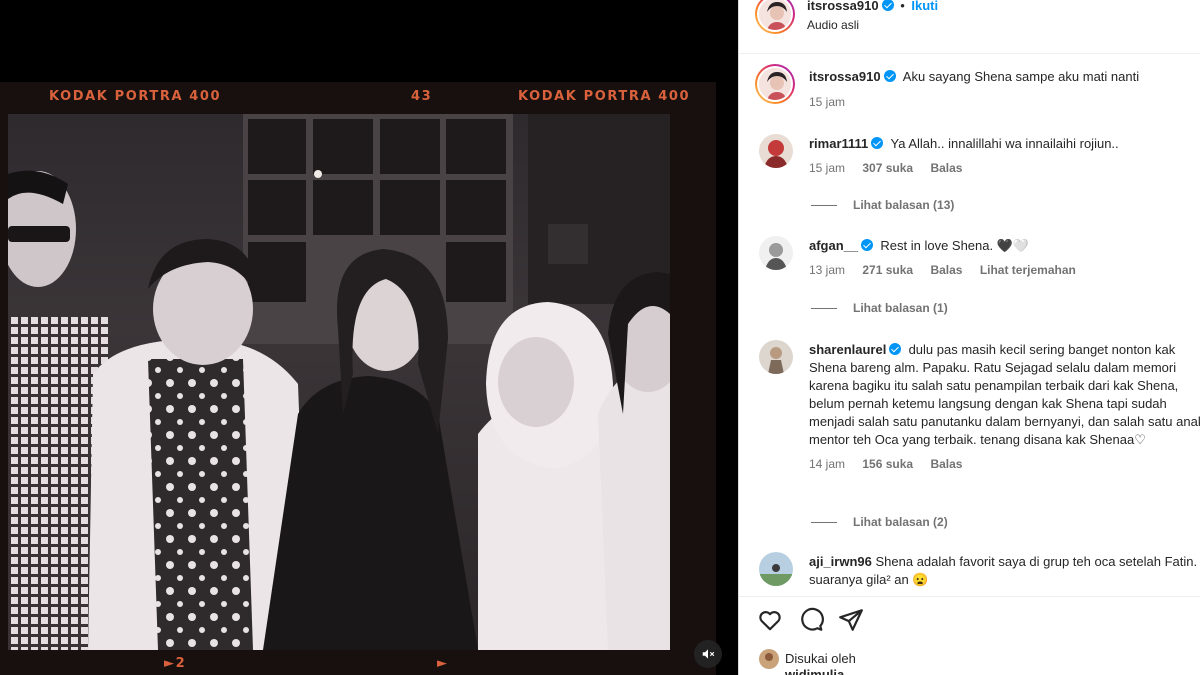 The height and width of the screenshot is (675, 1200). I want to click on speaker-muted-icon, so click(708, 654).